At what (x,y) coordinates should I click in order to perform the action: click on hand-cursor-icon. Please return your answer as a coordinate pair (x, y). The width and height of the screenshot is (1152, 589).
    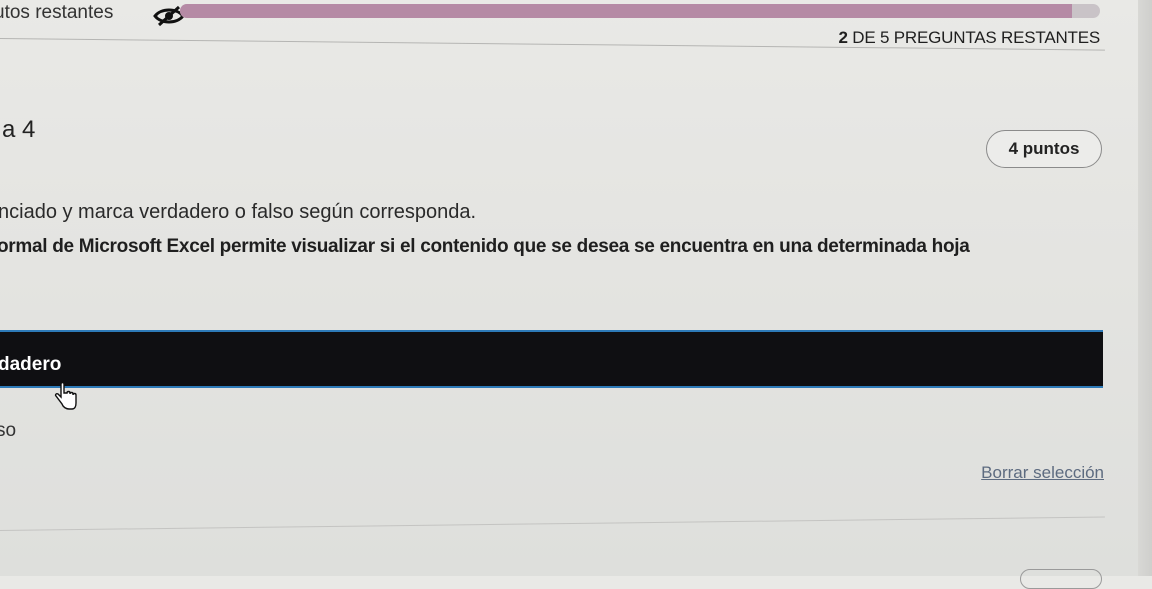
    Looking at the image, I should click on (65, 396).